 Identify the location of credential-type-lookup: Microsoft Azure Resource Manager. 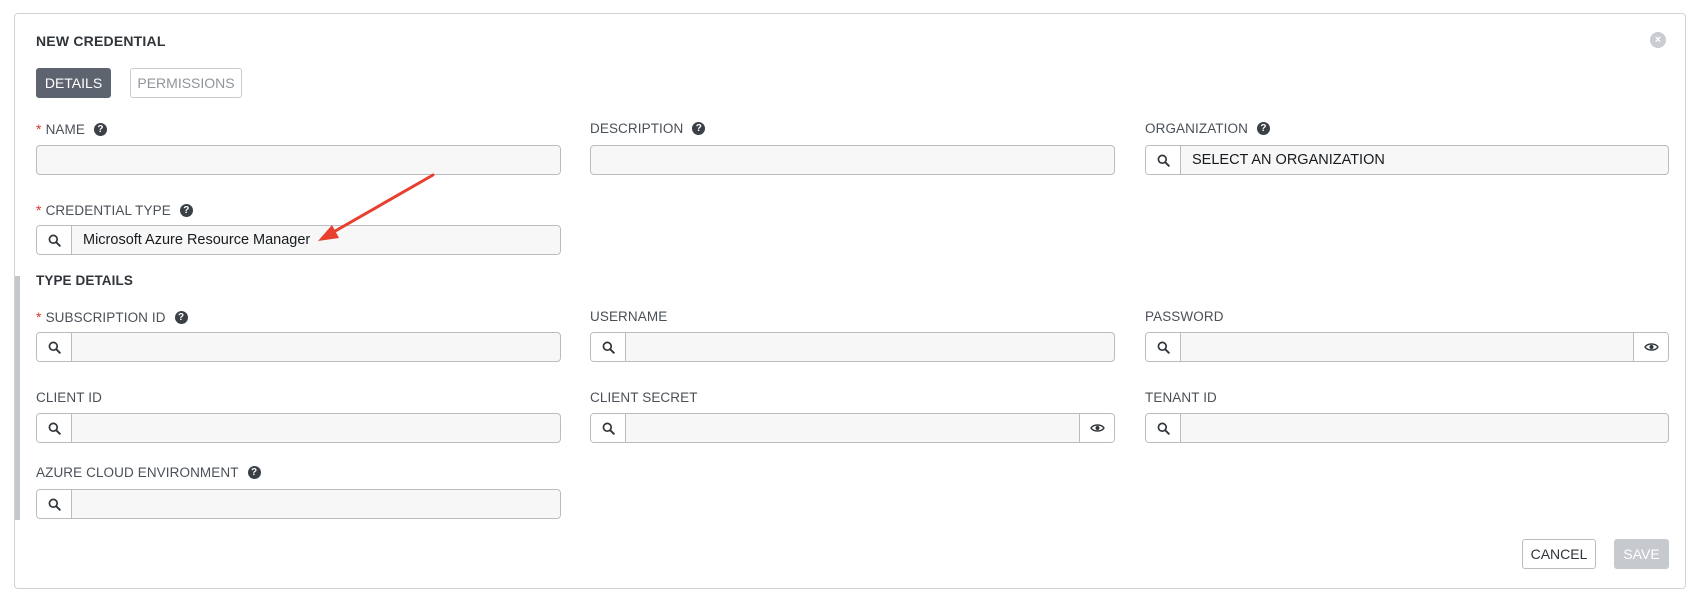
(298, 240).